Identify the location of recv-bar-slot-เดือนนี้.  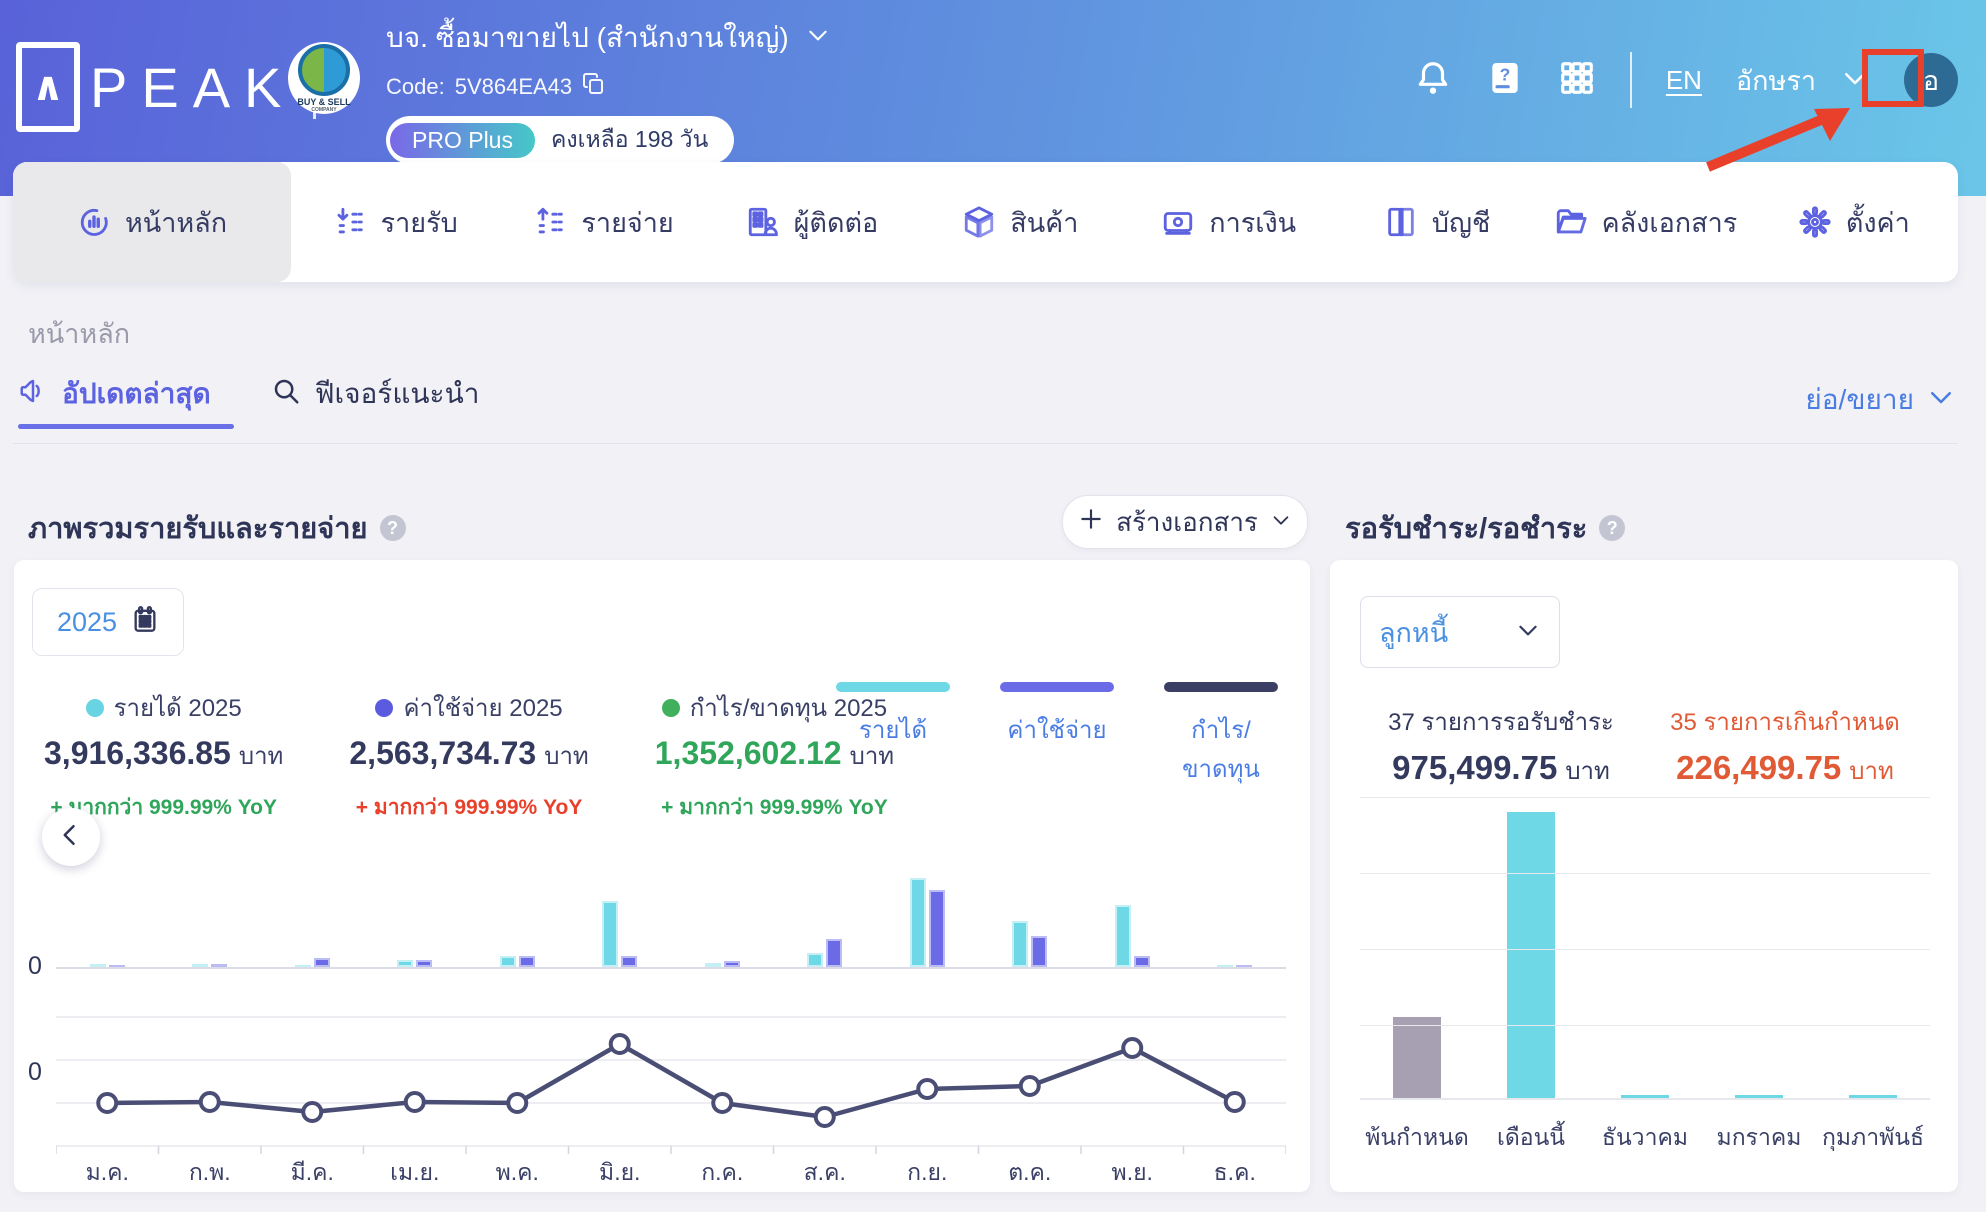
(1531, 955).